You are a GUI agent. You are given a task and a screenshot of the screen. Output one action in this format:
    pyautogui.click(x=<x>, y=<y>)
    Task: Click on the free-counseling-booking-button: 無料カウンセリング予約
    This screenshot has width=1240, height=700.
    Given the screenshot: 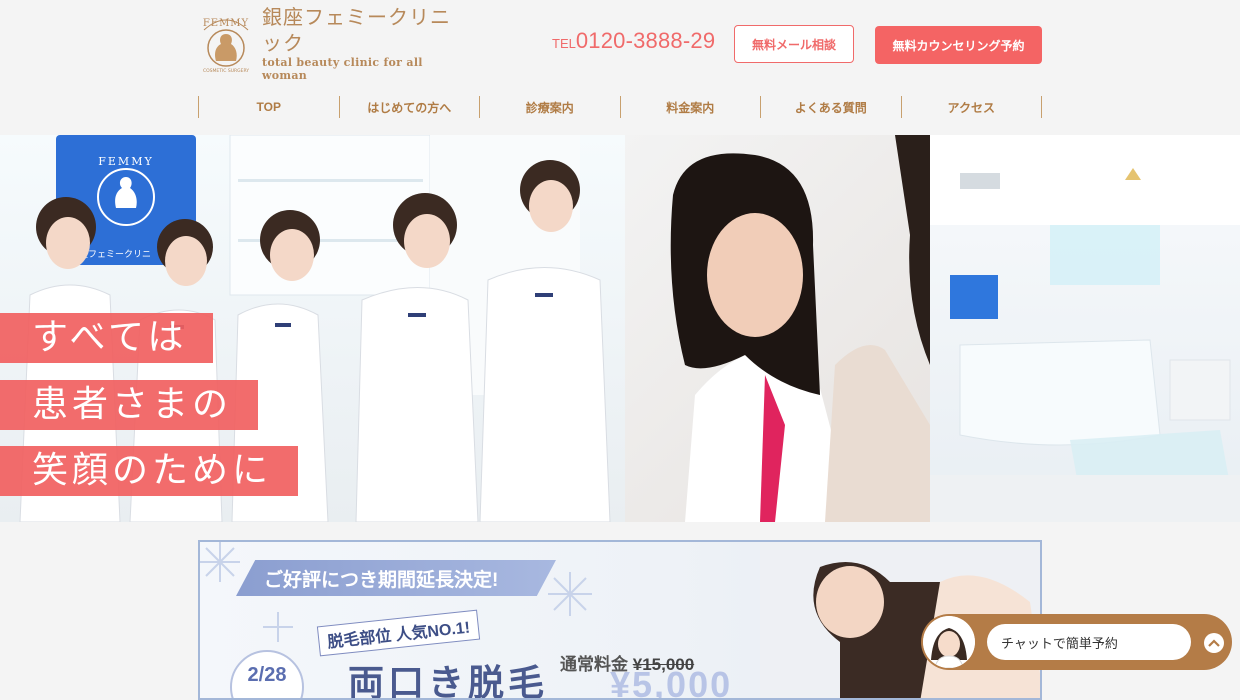 What is the action you would take?
    pyautogui.click(x=958, y=45)
    